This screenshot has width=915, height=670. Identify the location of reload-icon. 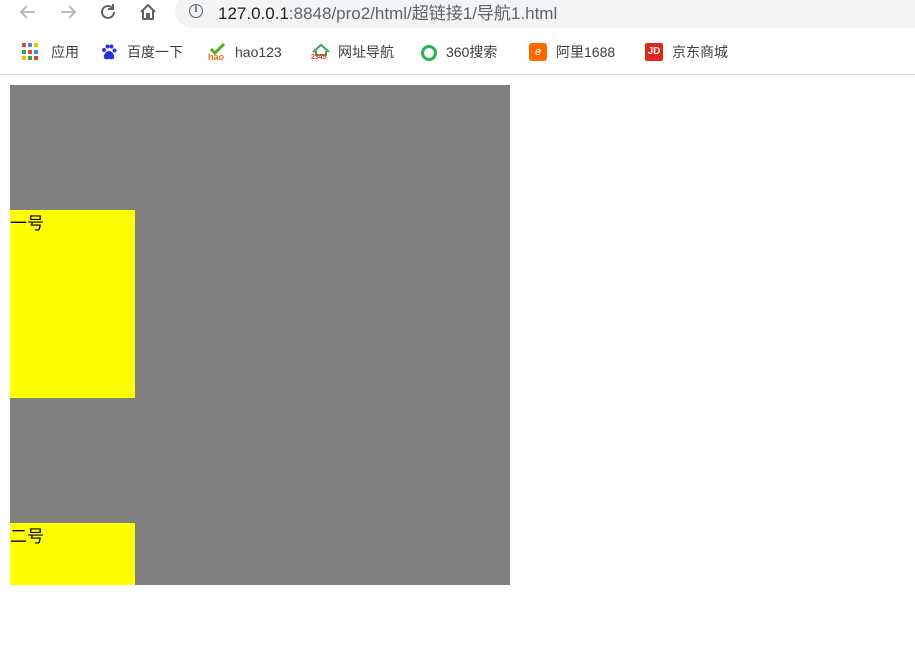
(108, 11).